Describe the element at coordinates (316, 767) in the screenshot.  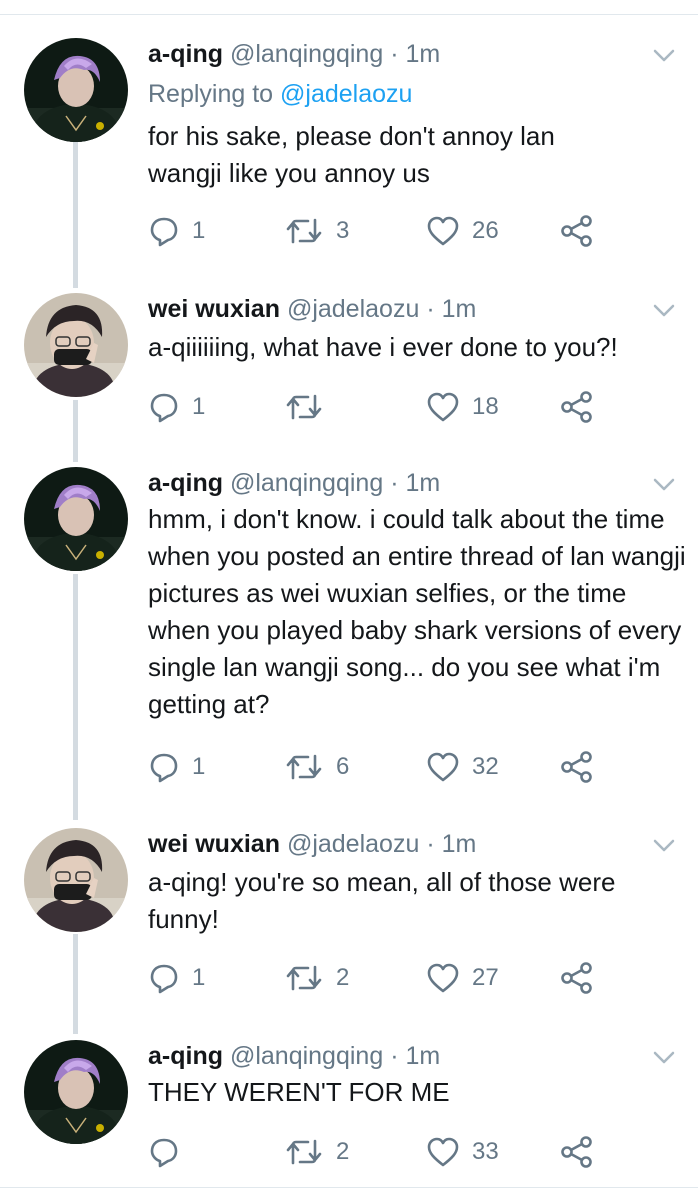
I see `retweet-button: 6` at that location.